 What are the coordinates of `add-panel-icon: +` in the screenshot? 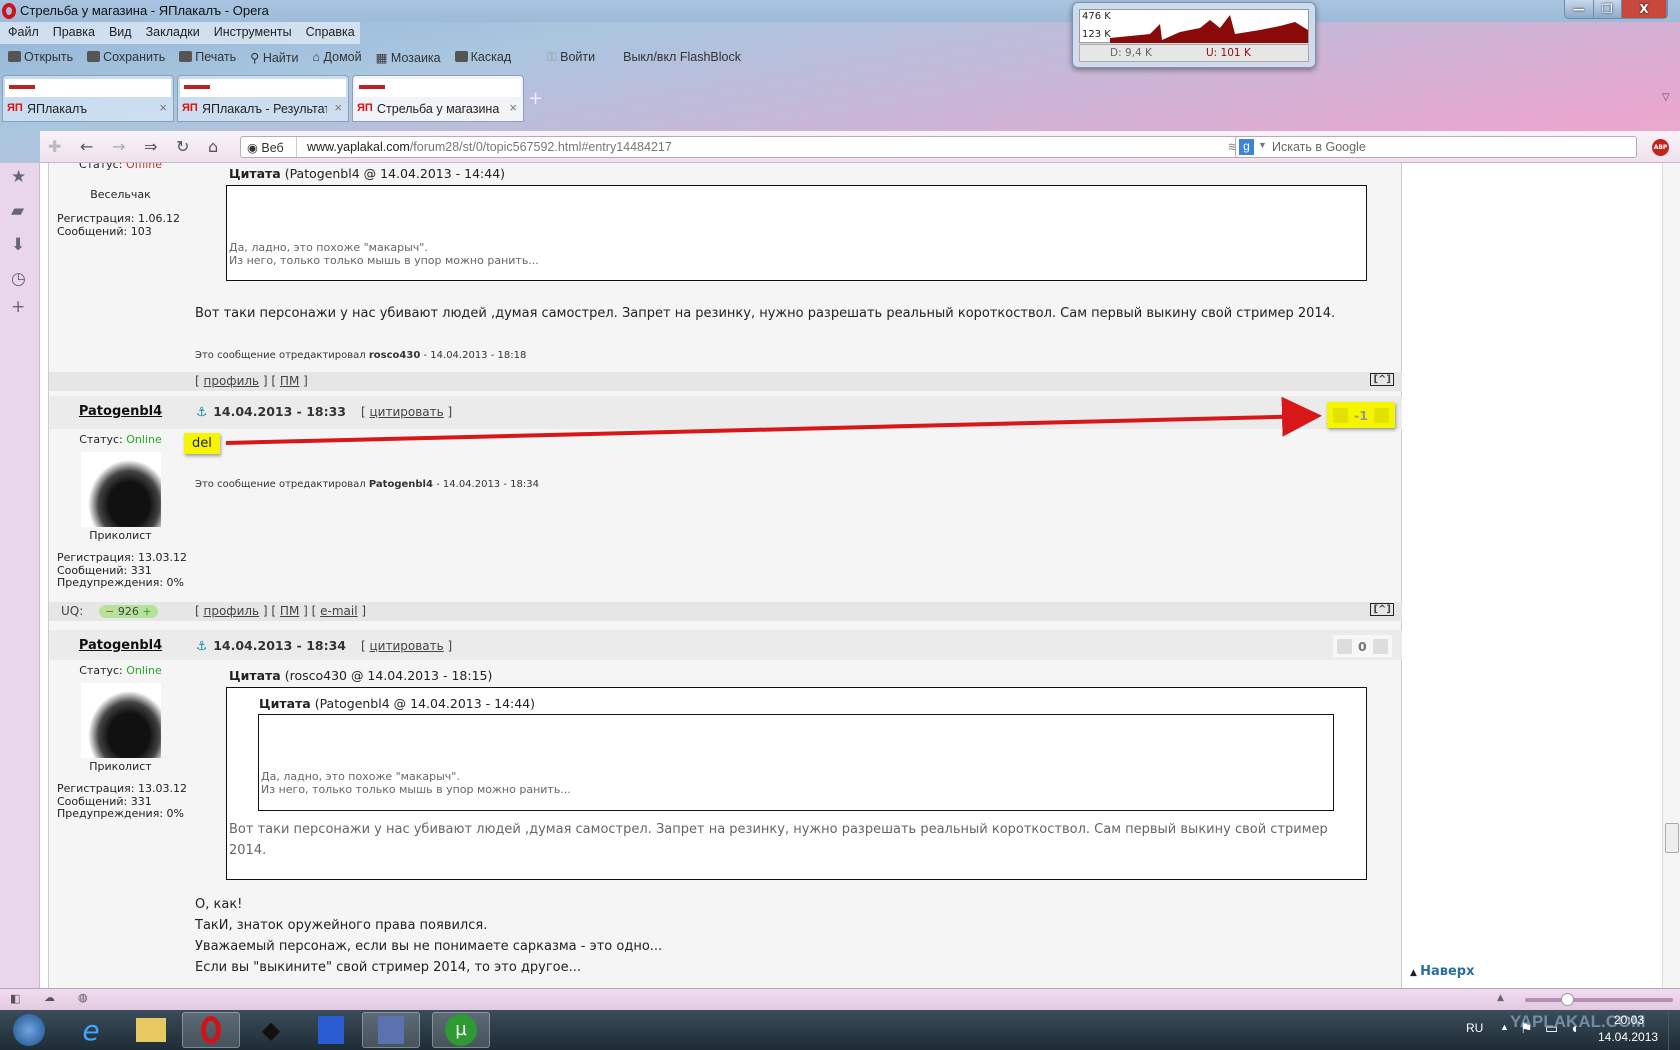 It's located at (18, 307).